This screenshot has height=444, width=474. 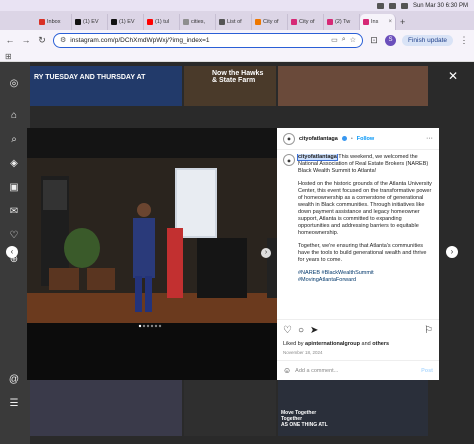 What do you see at coordinates (237, 56) in the screenshot?
I see `bookmarks-bar: ⊞` at bounding box center [237, 56].